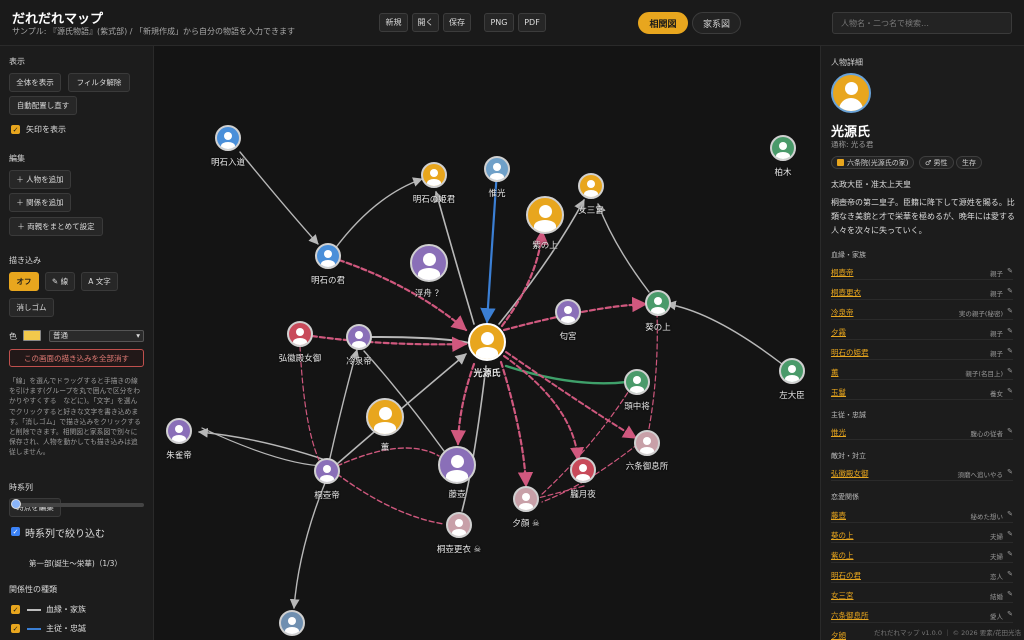 The width and height of the screenshot is (1024, 640). Describe the element at coordinates (32, 335) in the screenshot. I see `color-swatch` at that location.